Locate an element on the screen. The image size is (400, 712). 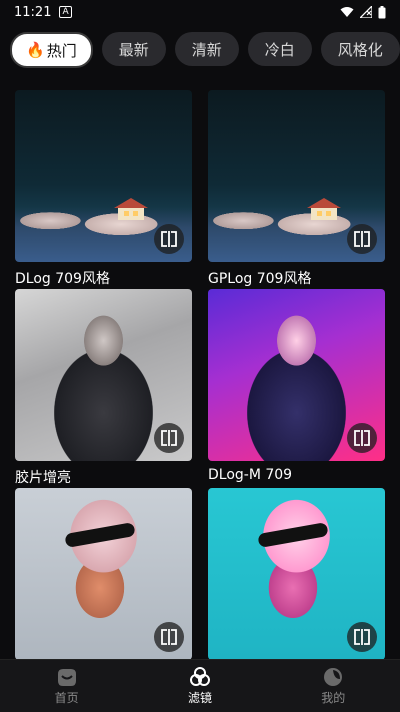
chip-fresh: 清新 is located at coordinates (206, 49).